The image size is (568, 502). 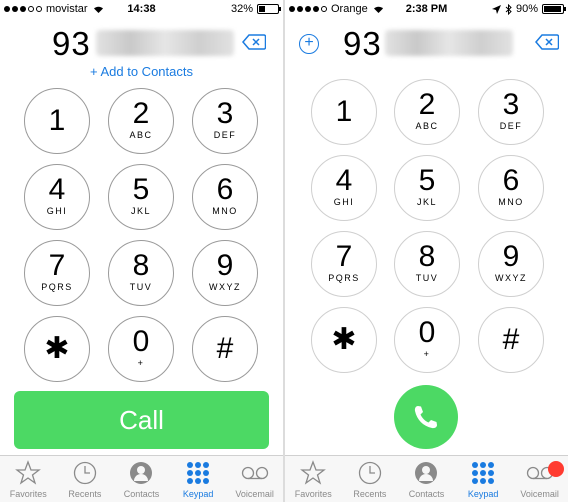 I want to click on tab-label: Recents, so click(x=370, y=494).